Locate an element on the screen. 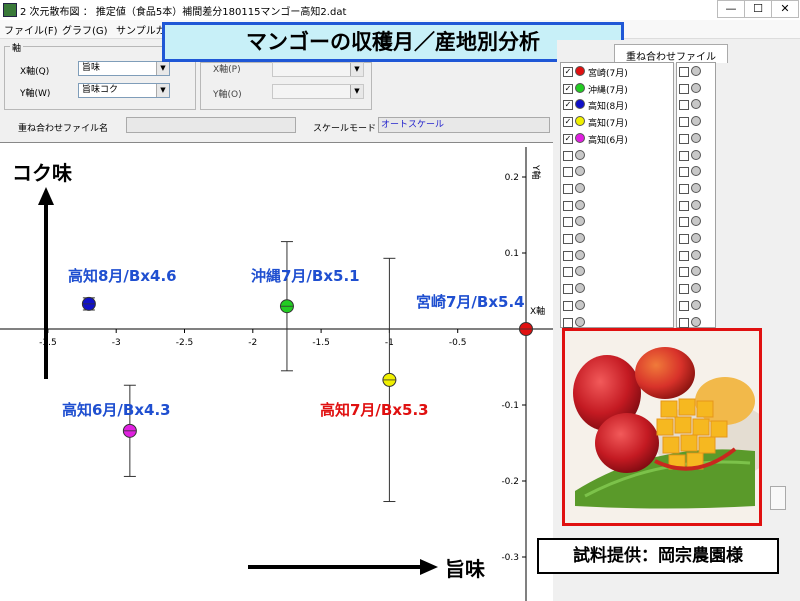 The height and width of the screenshot is (601, 800). y-axis-select-value: 旨味コク is located at coordinates (100, 90).